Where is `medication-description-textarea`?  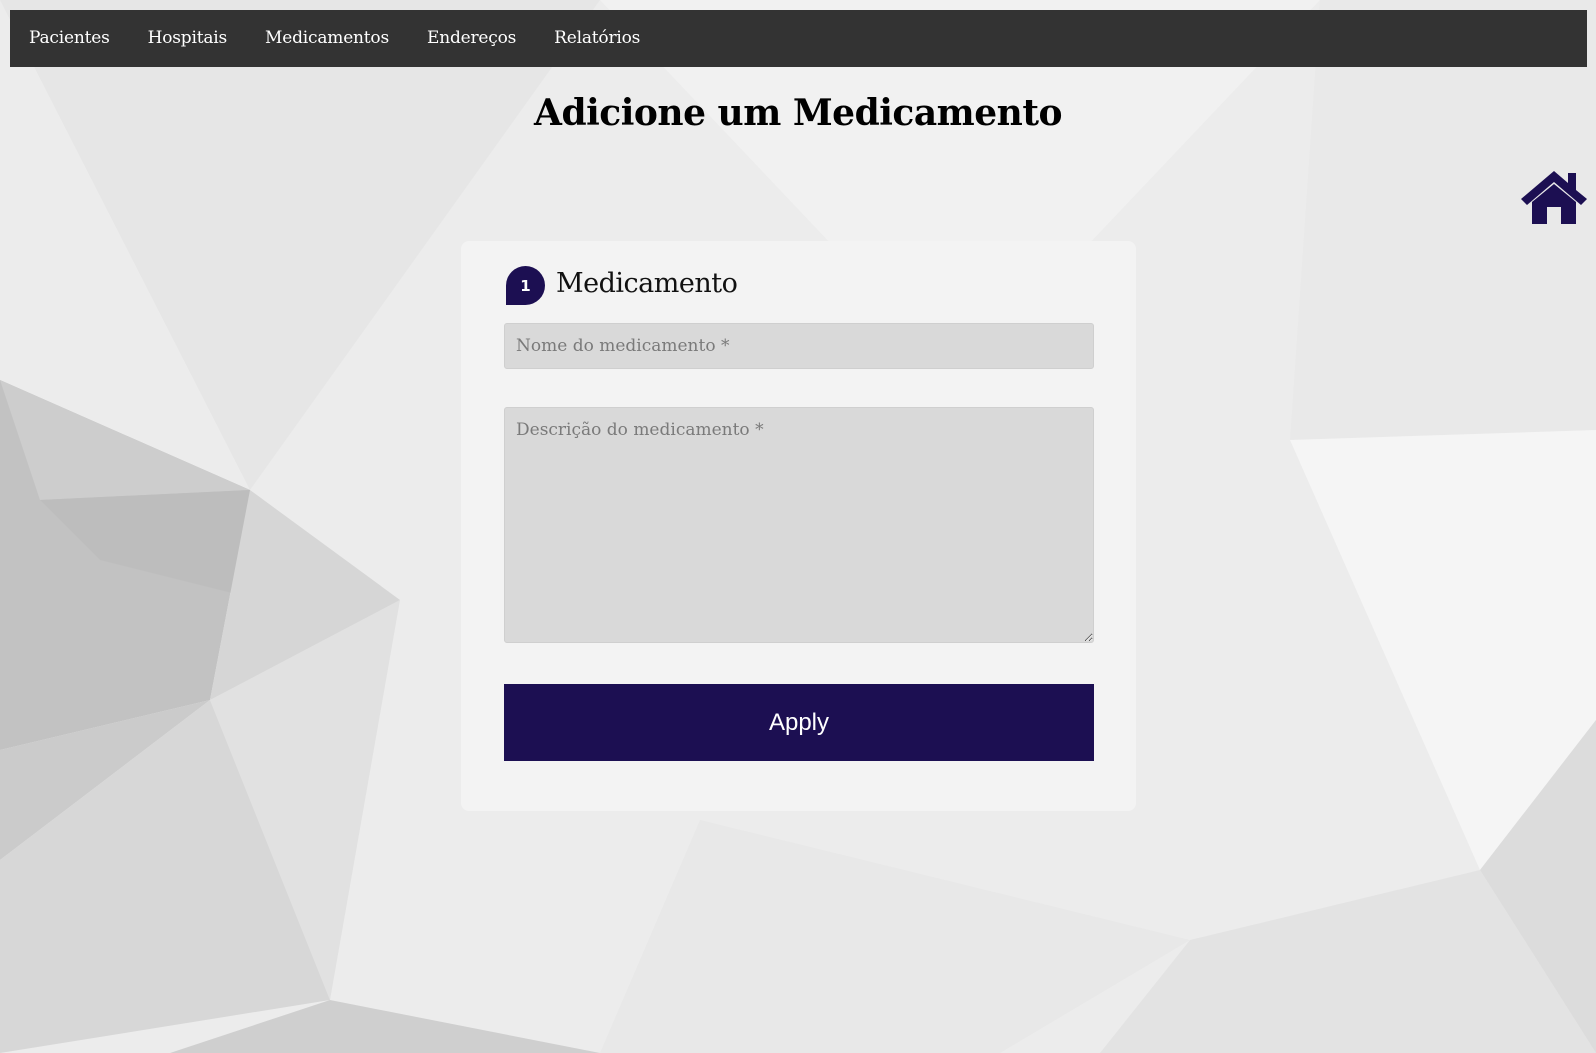 medication-description-textarea is located at coordinates (799, 525).